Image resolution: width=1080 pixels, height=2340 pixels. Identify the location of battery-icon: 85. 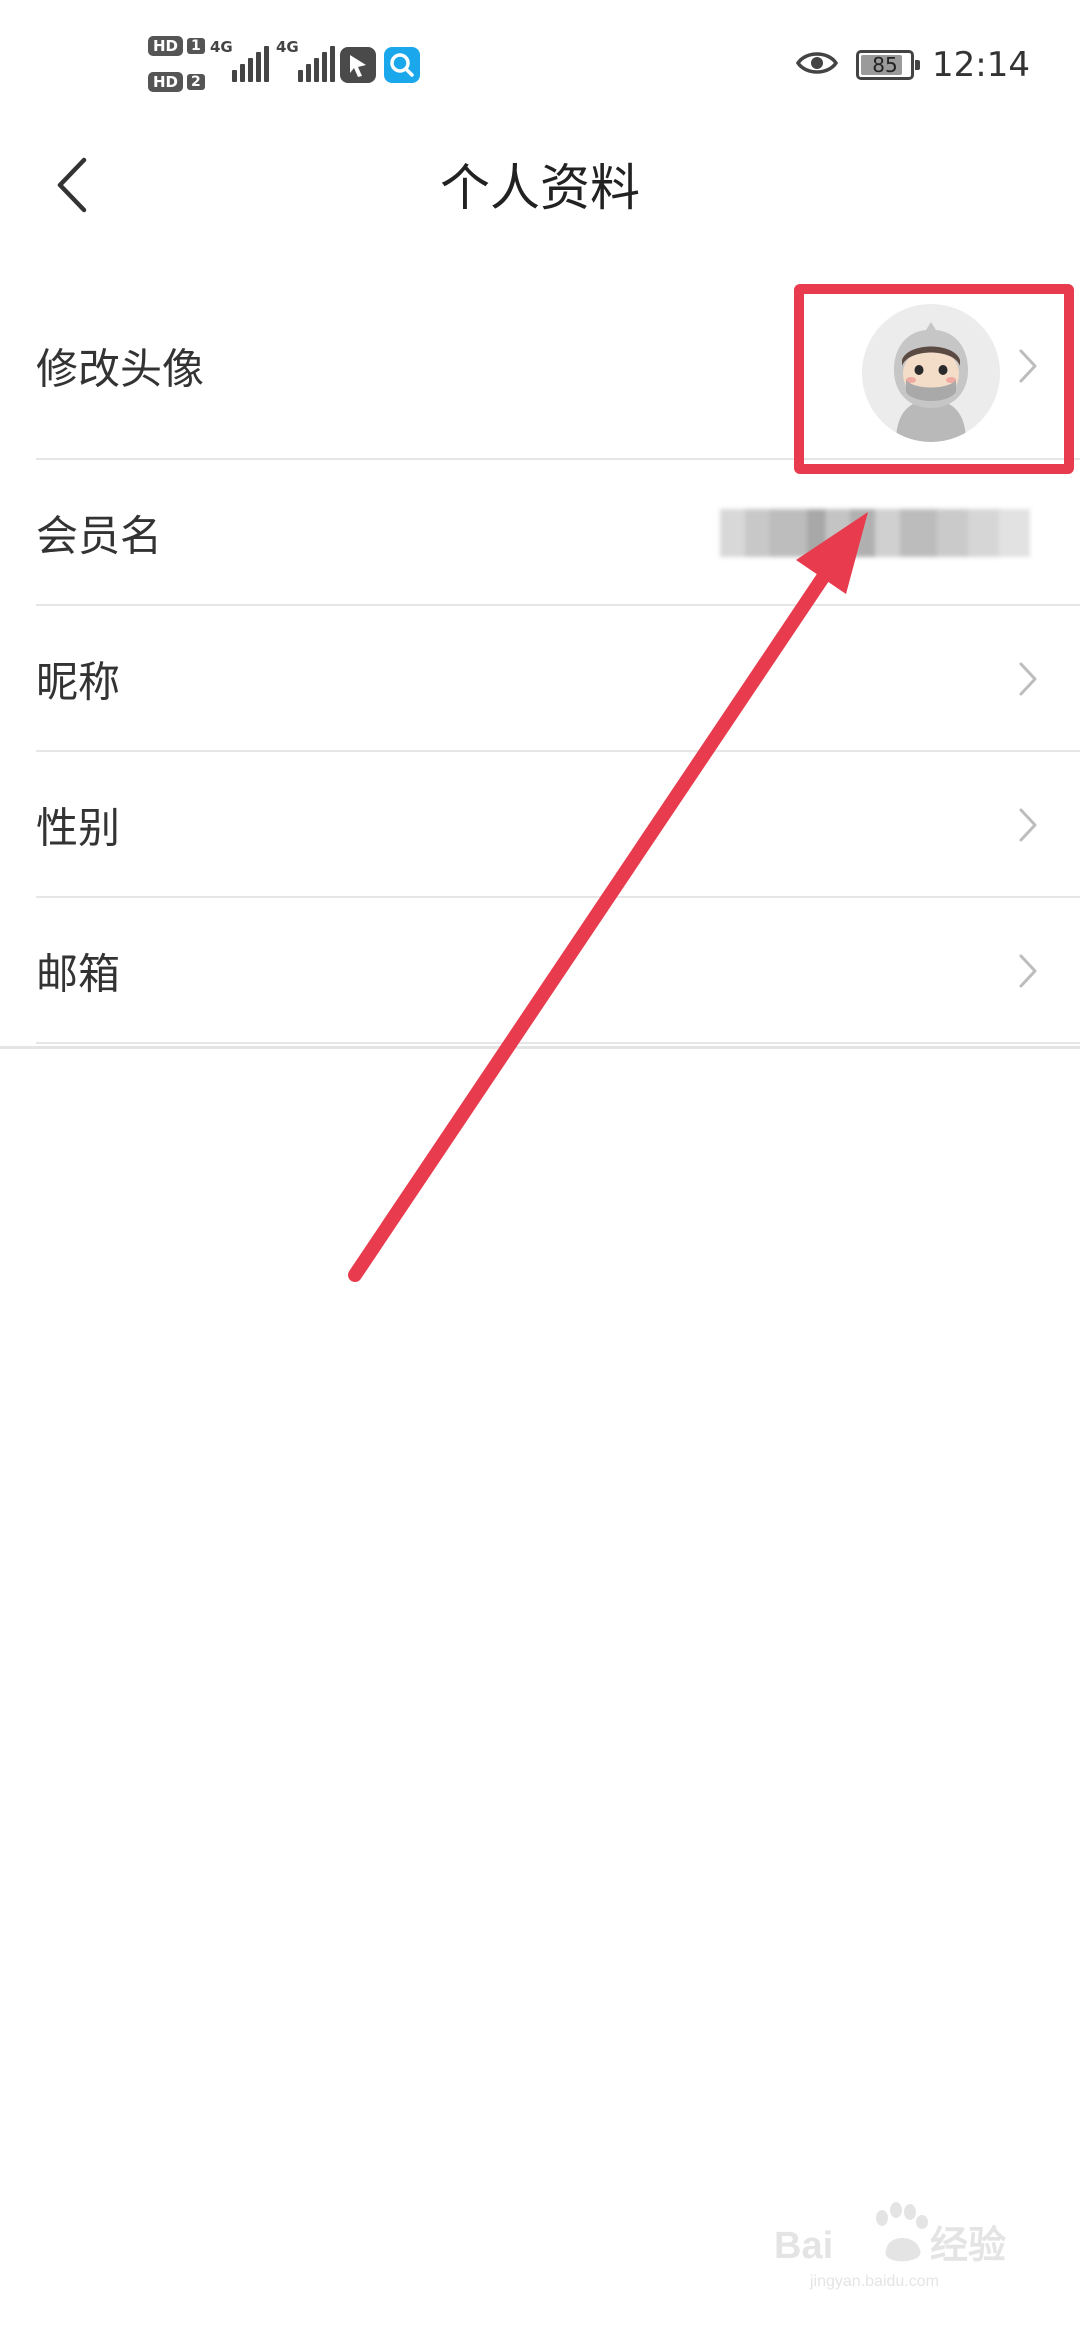
(888, 65).